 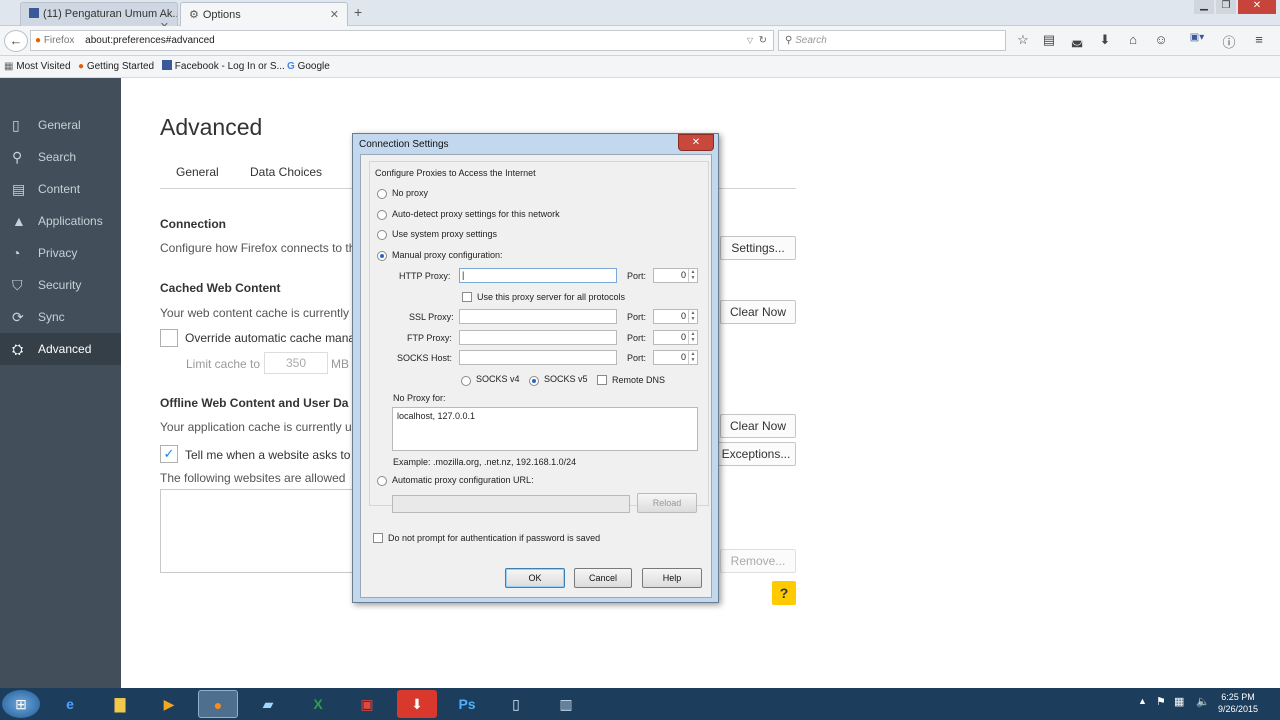 I want to click on hello-icon: ☺, so click(x=1161, y=41).